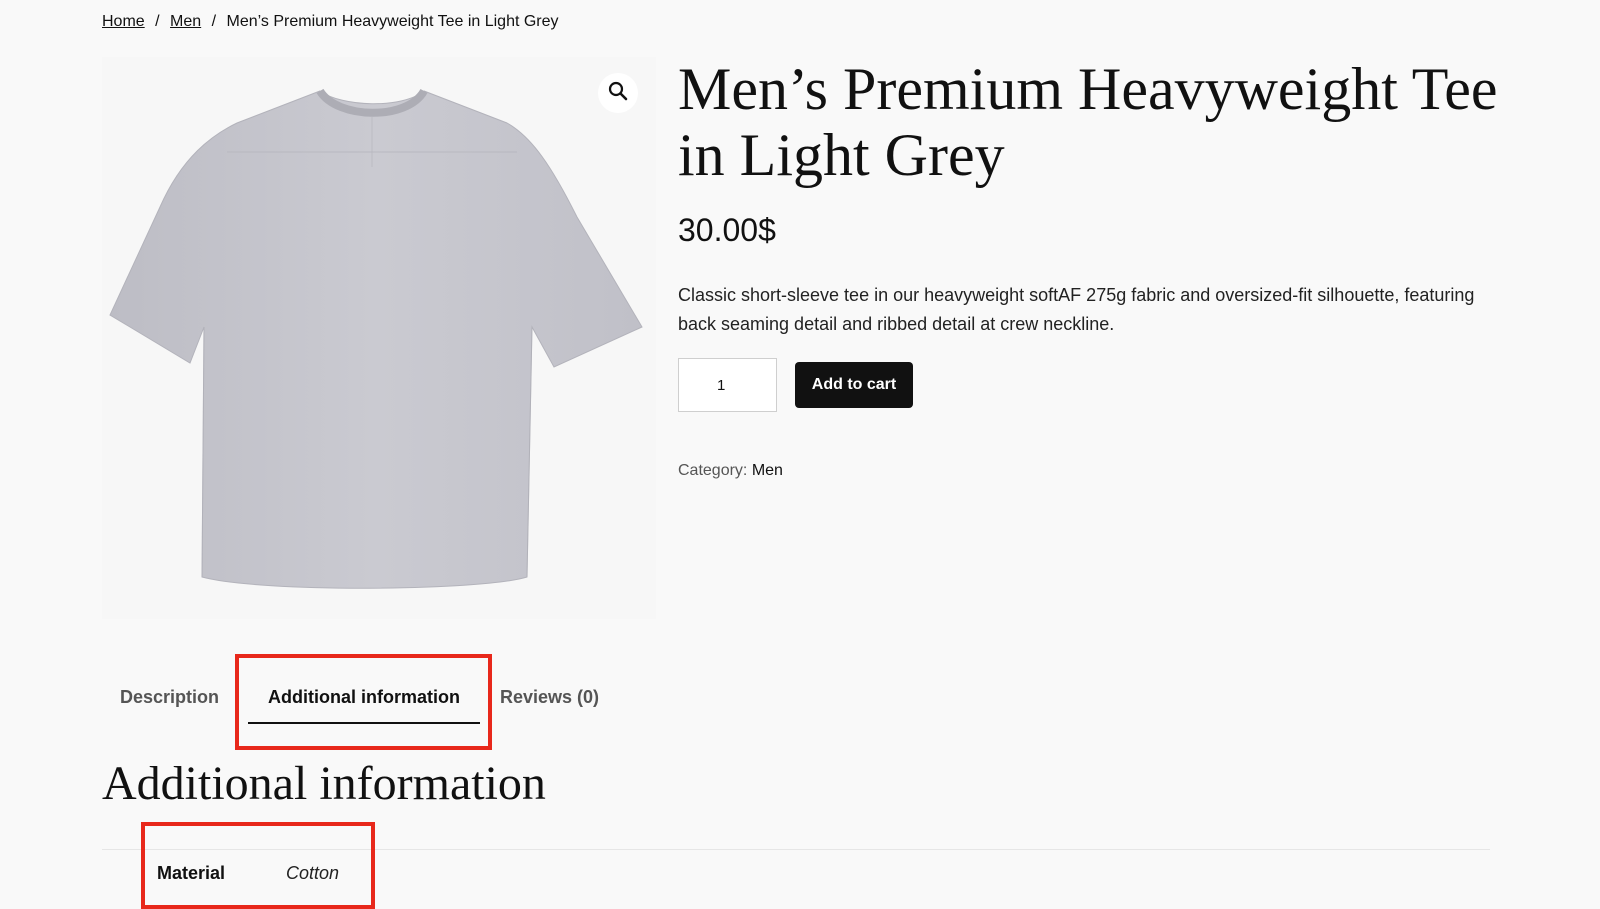  What do you see at coordinates (854, 385) in the screenshot?
I see `add-to-cart-button: Add to cart` at bounding box center [854, 385].